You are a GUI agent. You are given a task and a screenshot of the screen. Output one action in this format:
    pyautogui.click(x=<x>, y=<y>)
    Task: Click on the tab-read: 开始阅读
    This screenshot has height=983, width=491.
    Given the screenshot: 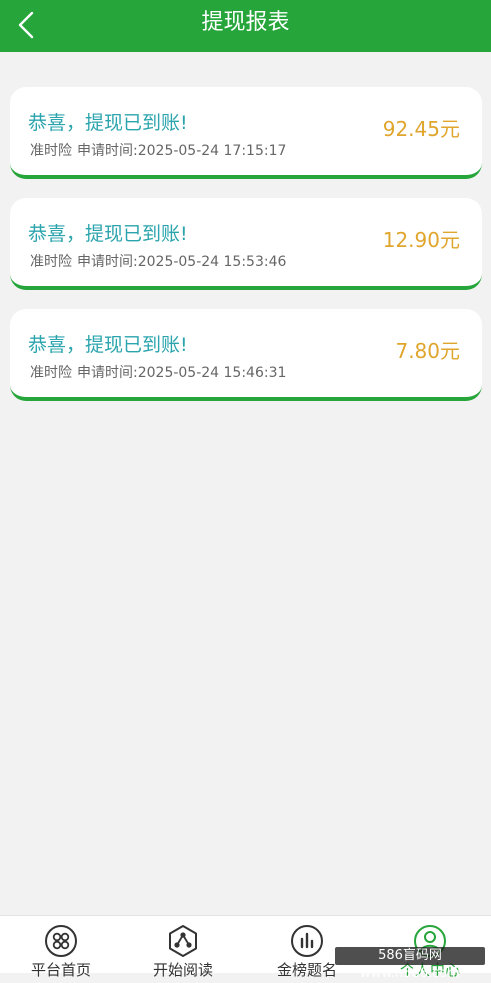 What is the action you would take?
    pyautogui.click(x=183, y=947)
    